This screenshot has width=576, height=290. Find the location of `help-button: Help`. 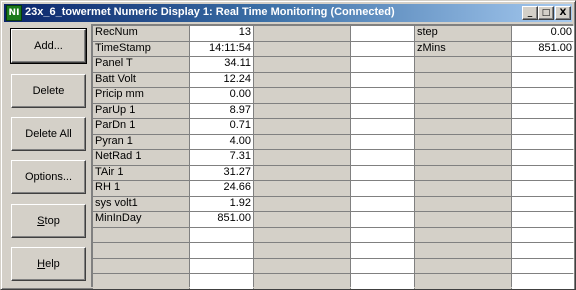

help-button: Help is located at coordinates (48, 264).